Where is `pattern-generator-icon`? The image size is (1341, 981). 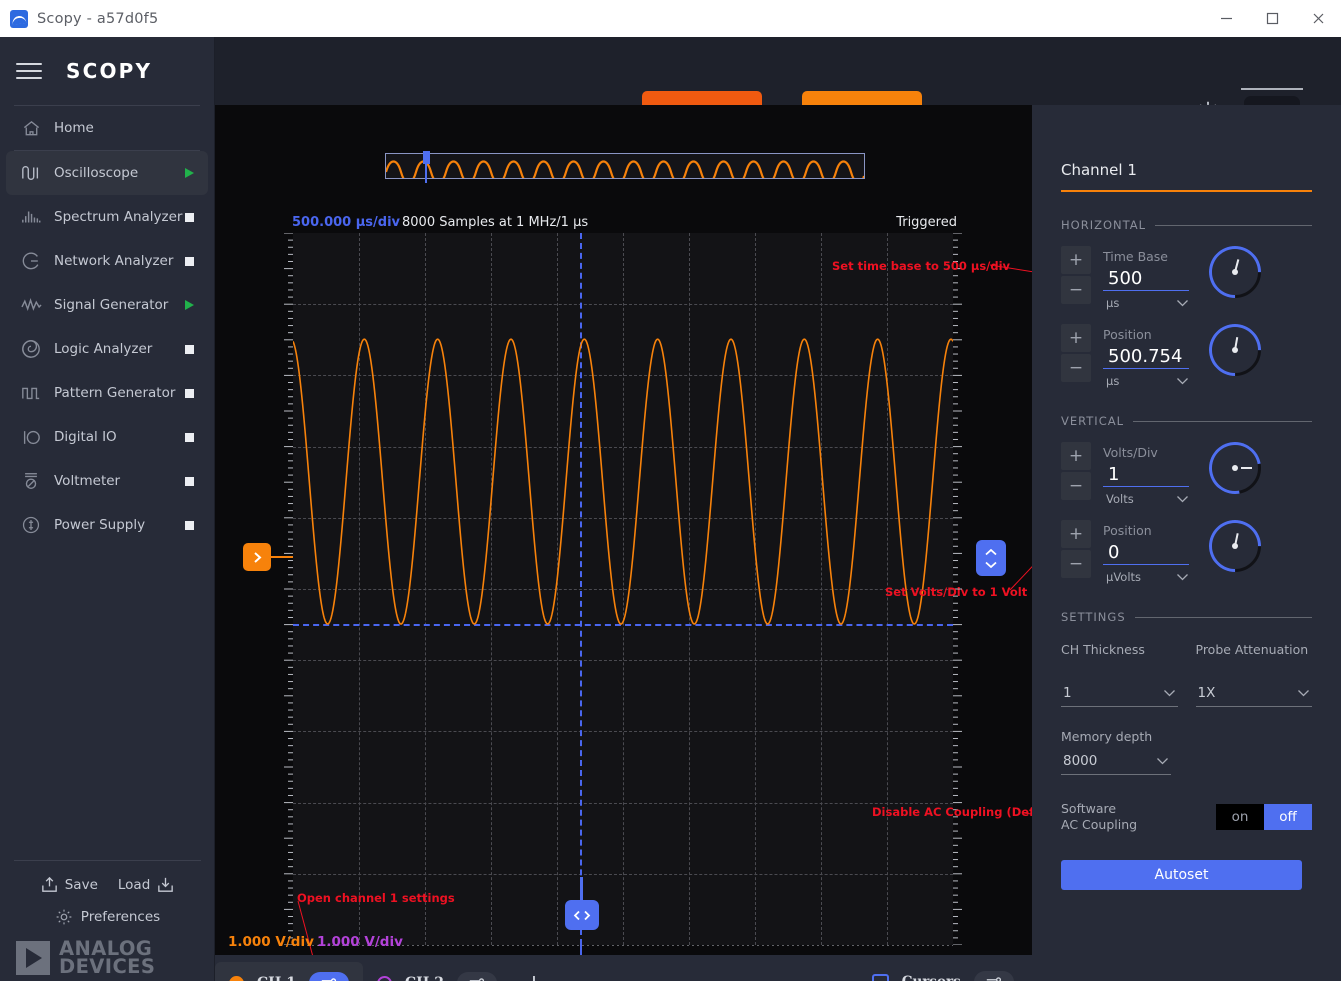
pattern-generator-icon is located at coordinates (31, 393).